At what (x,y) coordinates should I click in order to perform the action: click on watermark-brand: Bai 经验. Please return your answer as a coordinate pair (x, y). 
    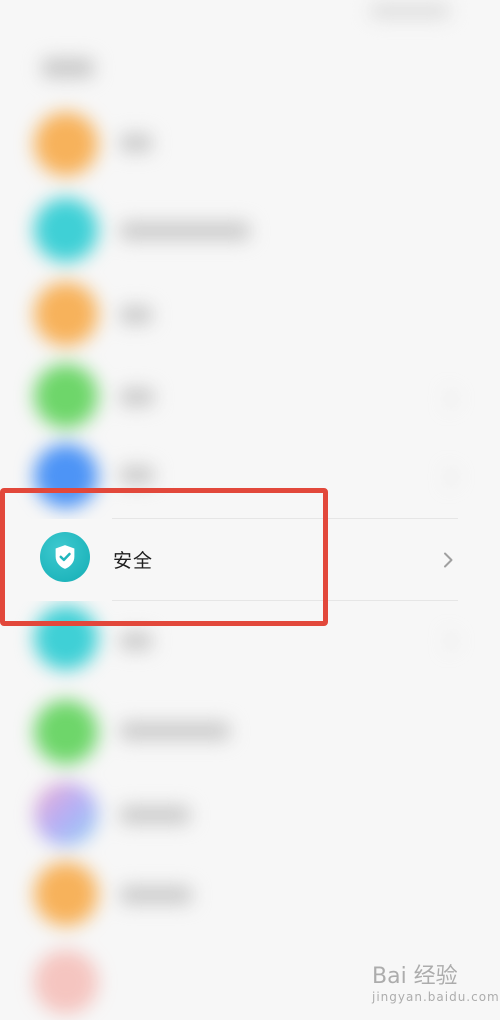
    Looking at the image, I should click on (415, 976).